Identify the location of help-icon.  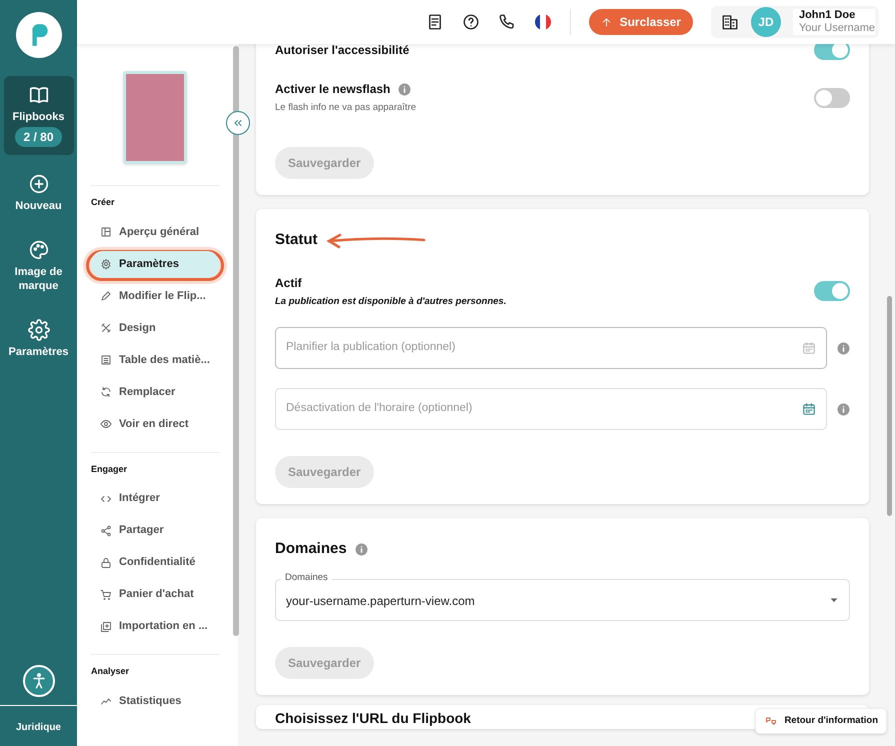
(471, 22).